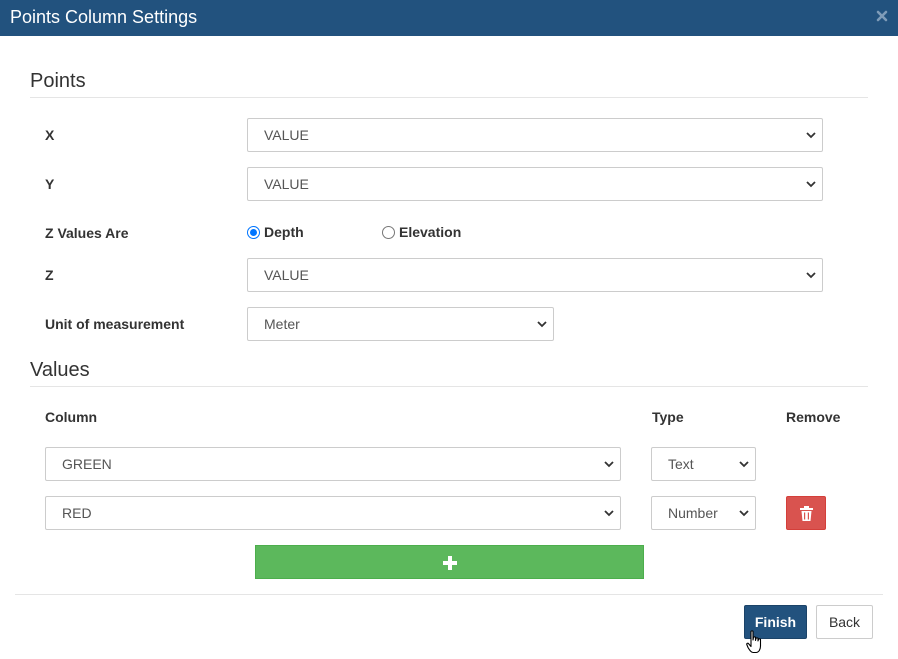 The height and width of the screenshot is (659, 898). Describe the element at coordinates (535, 275) in the screenshot. I see `z-select: VALUE` at that location.